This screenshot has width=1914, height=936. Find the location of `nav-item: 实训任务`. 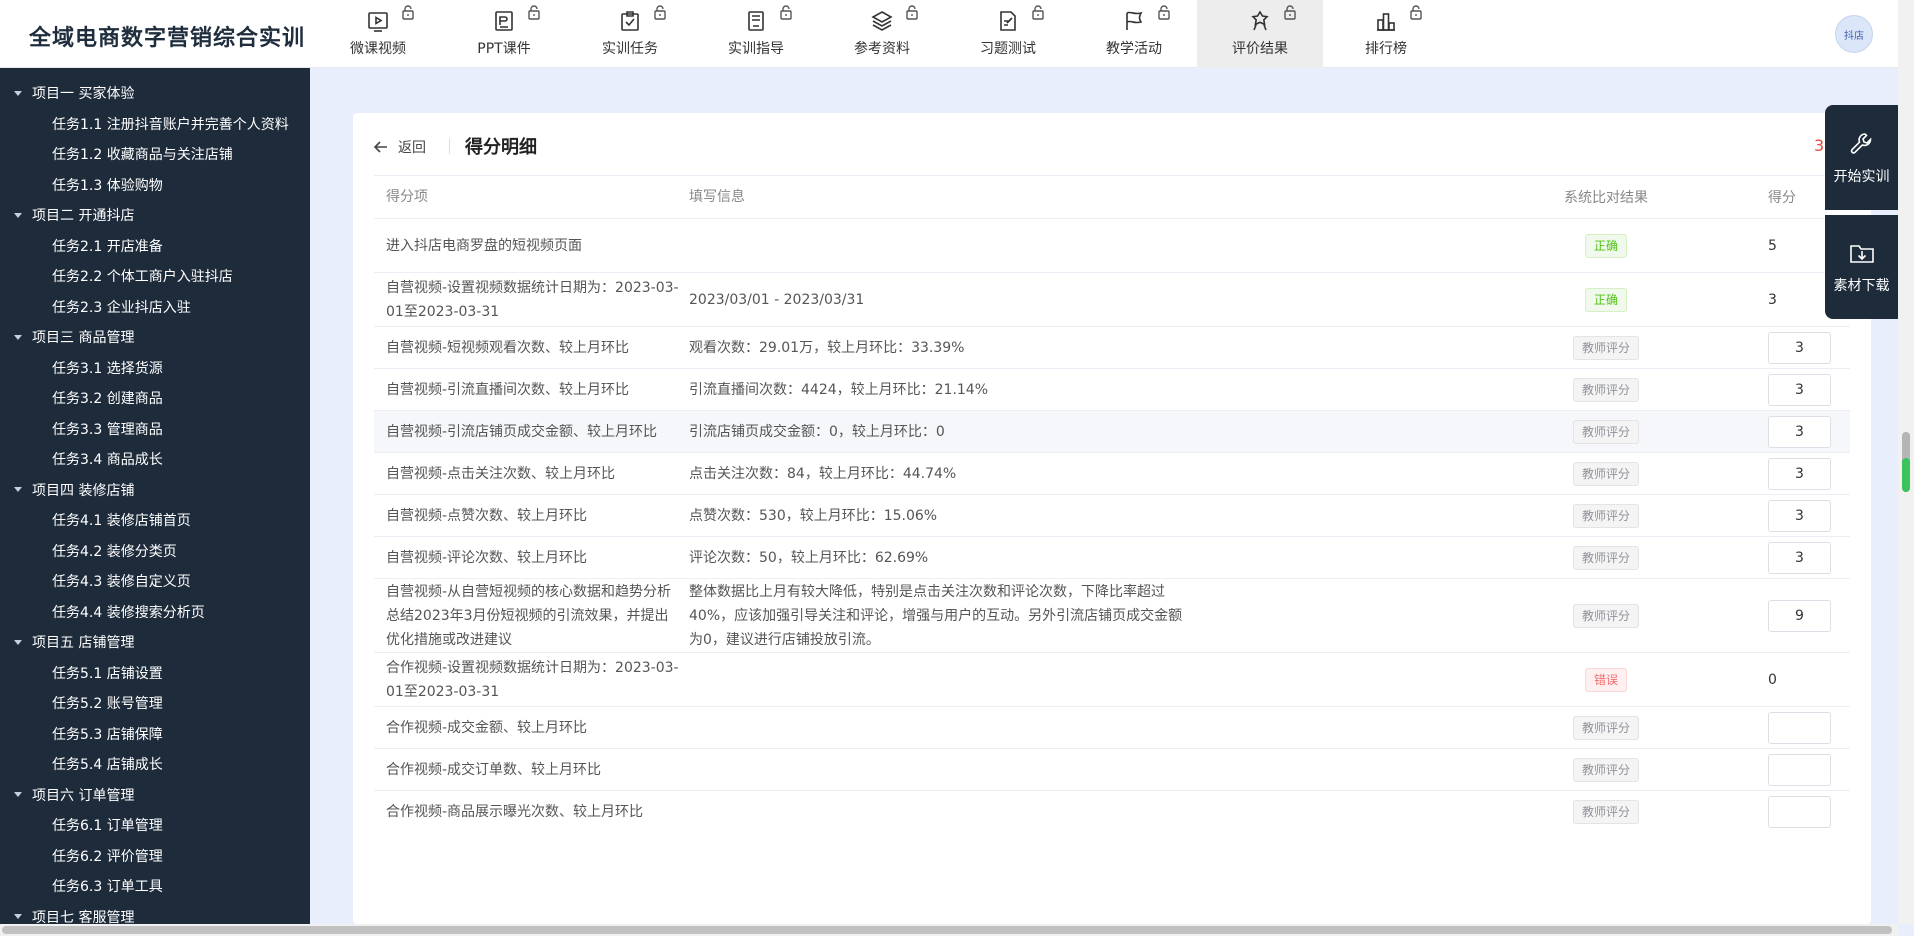

nav-item: 实训任务 is located at coordinates (630, 34).